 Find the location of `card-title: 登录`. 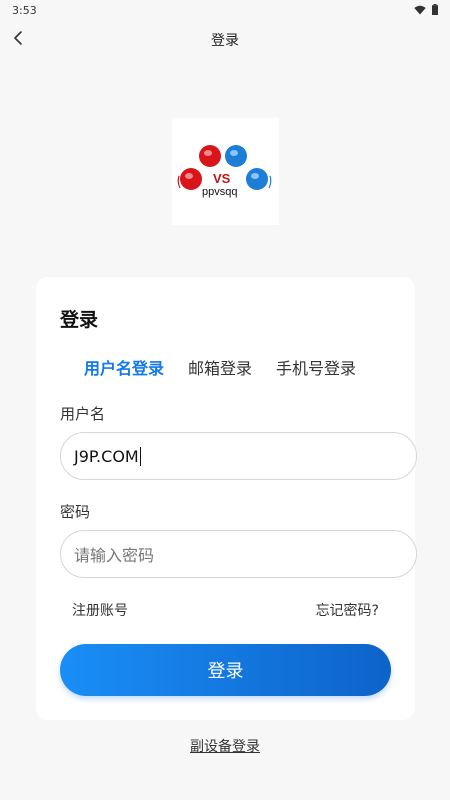

card-title: 登录 is located at coordinates (79, 320).